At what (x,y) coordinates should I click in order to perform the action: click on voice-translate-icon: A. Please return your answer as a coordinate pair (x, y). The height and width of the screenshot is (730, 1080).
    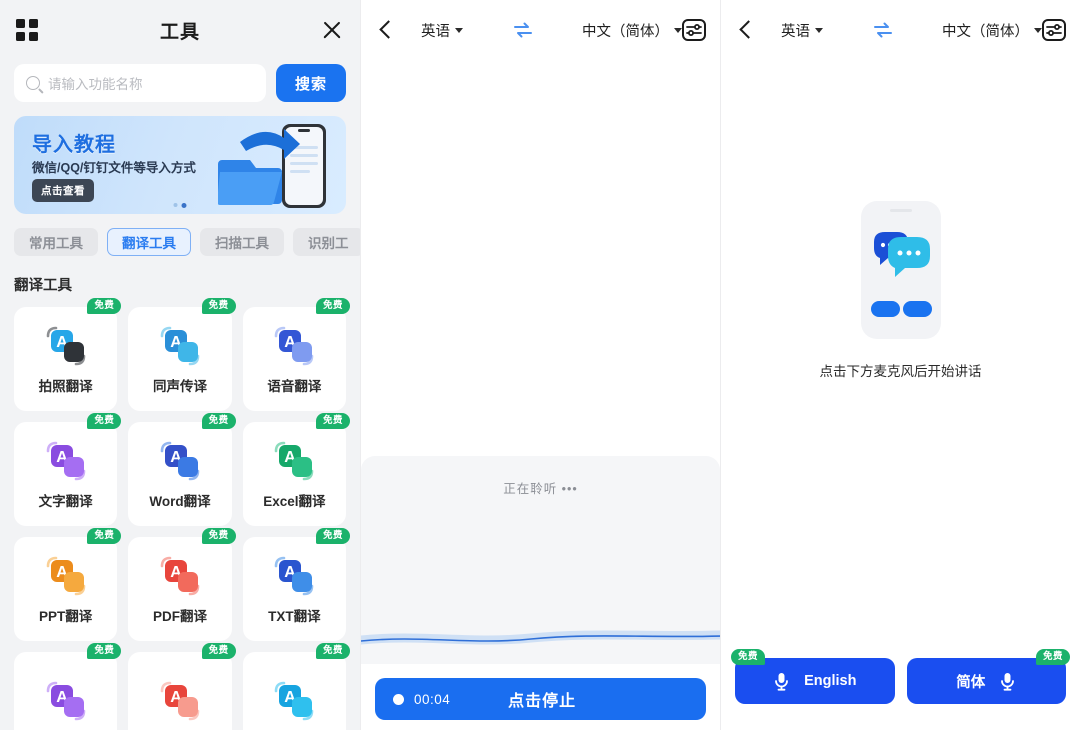
    Looking at the image, I should click on (294, 345).